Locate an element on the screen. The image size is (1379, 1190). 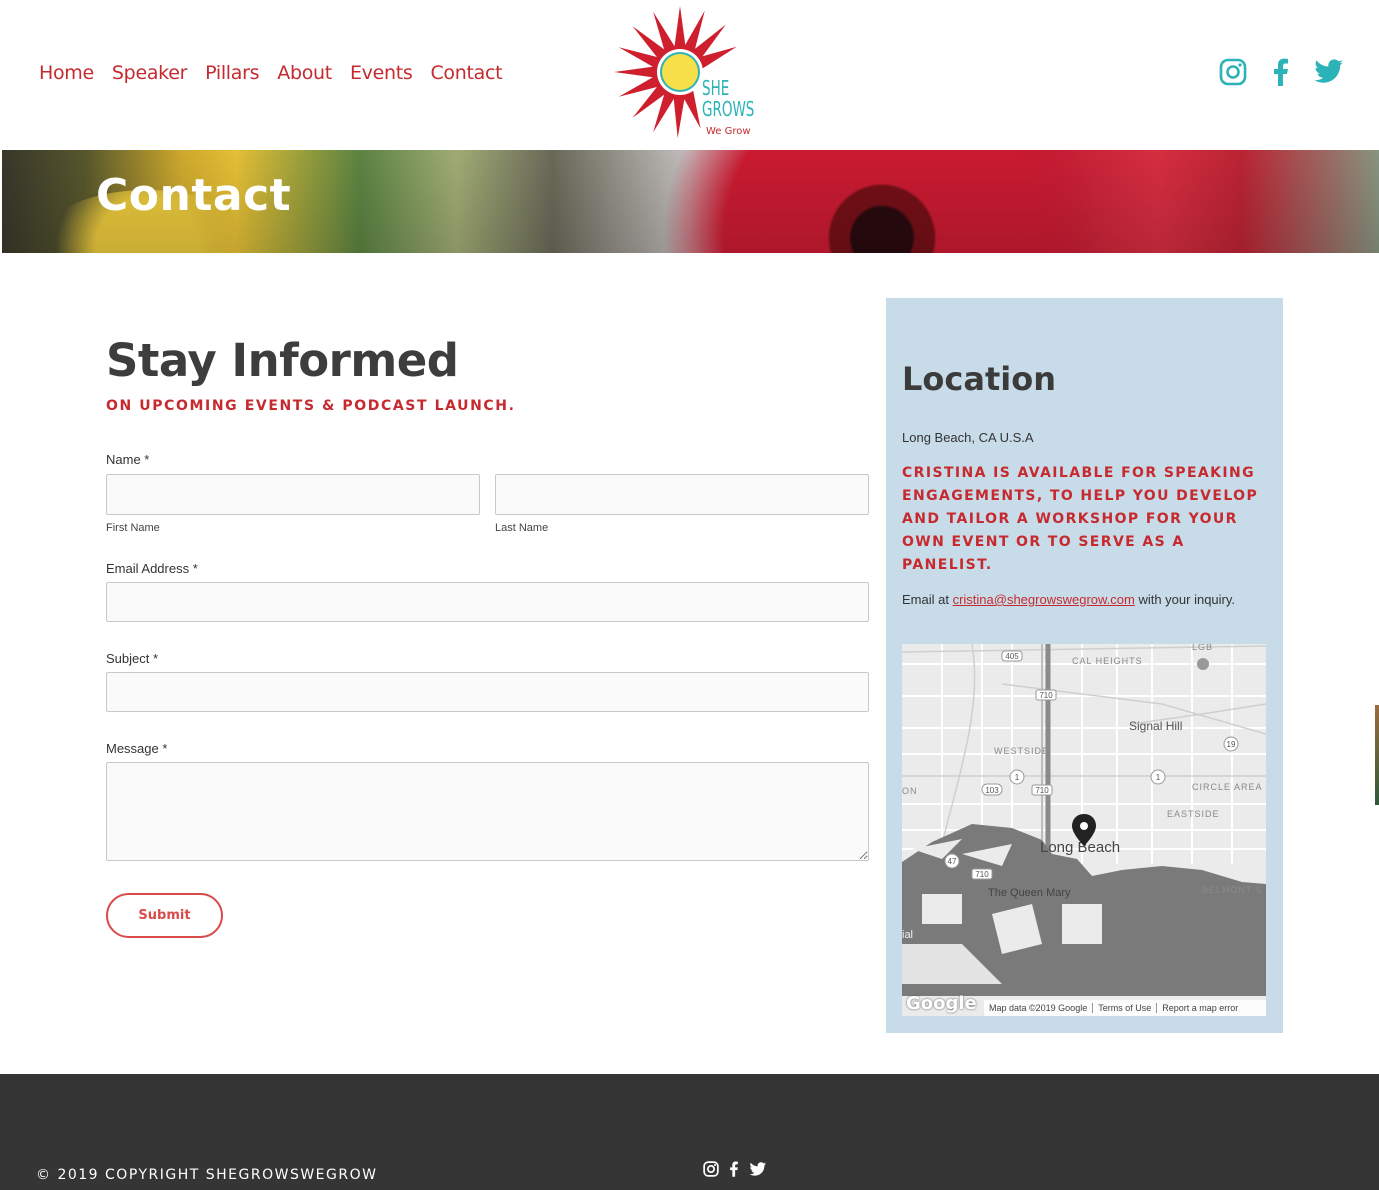
map-shield: 103 is located at coordinates (992, 790).